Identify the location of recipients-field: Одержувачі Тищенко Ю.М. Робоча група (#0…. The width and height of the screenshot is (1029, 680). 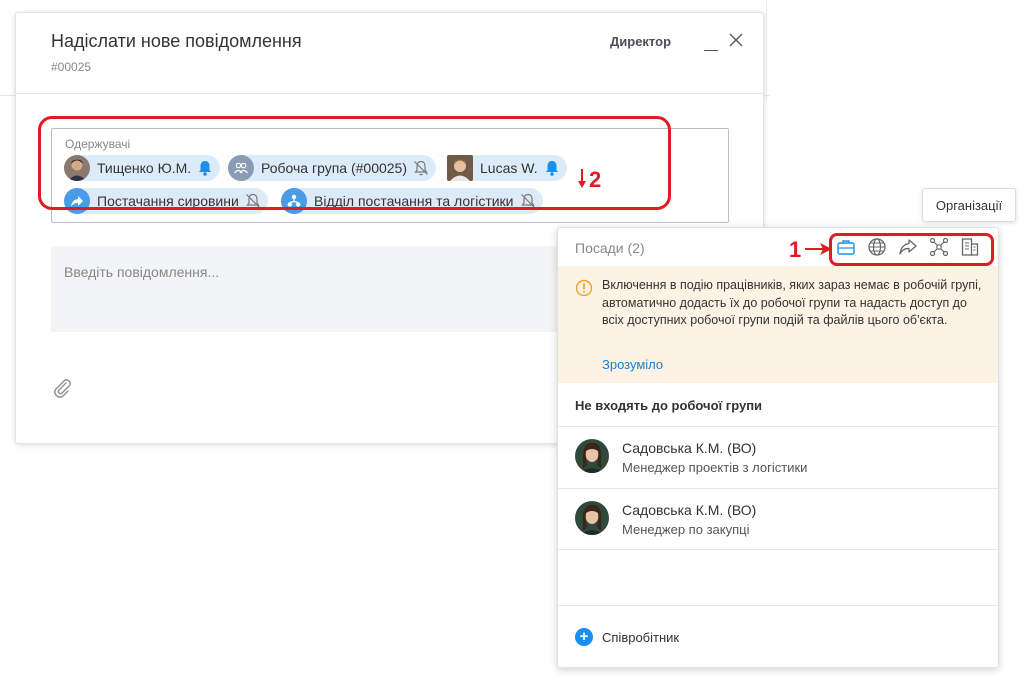
(390, 175).